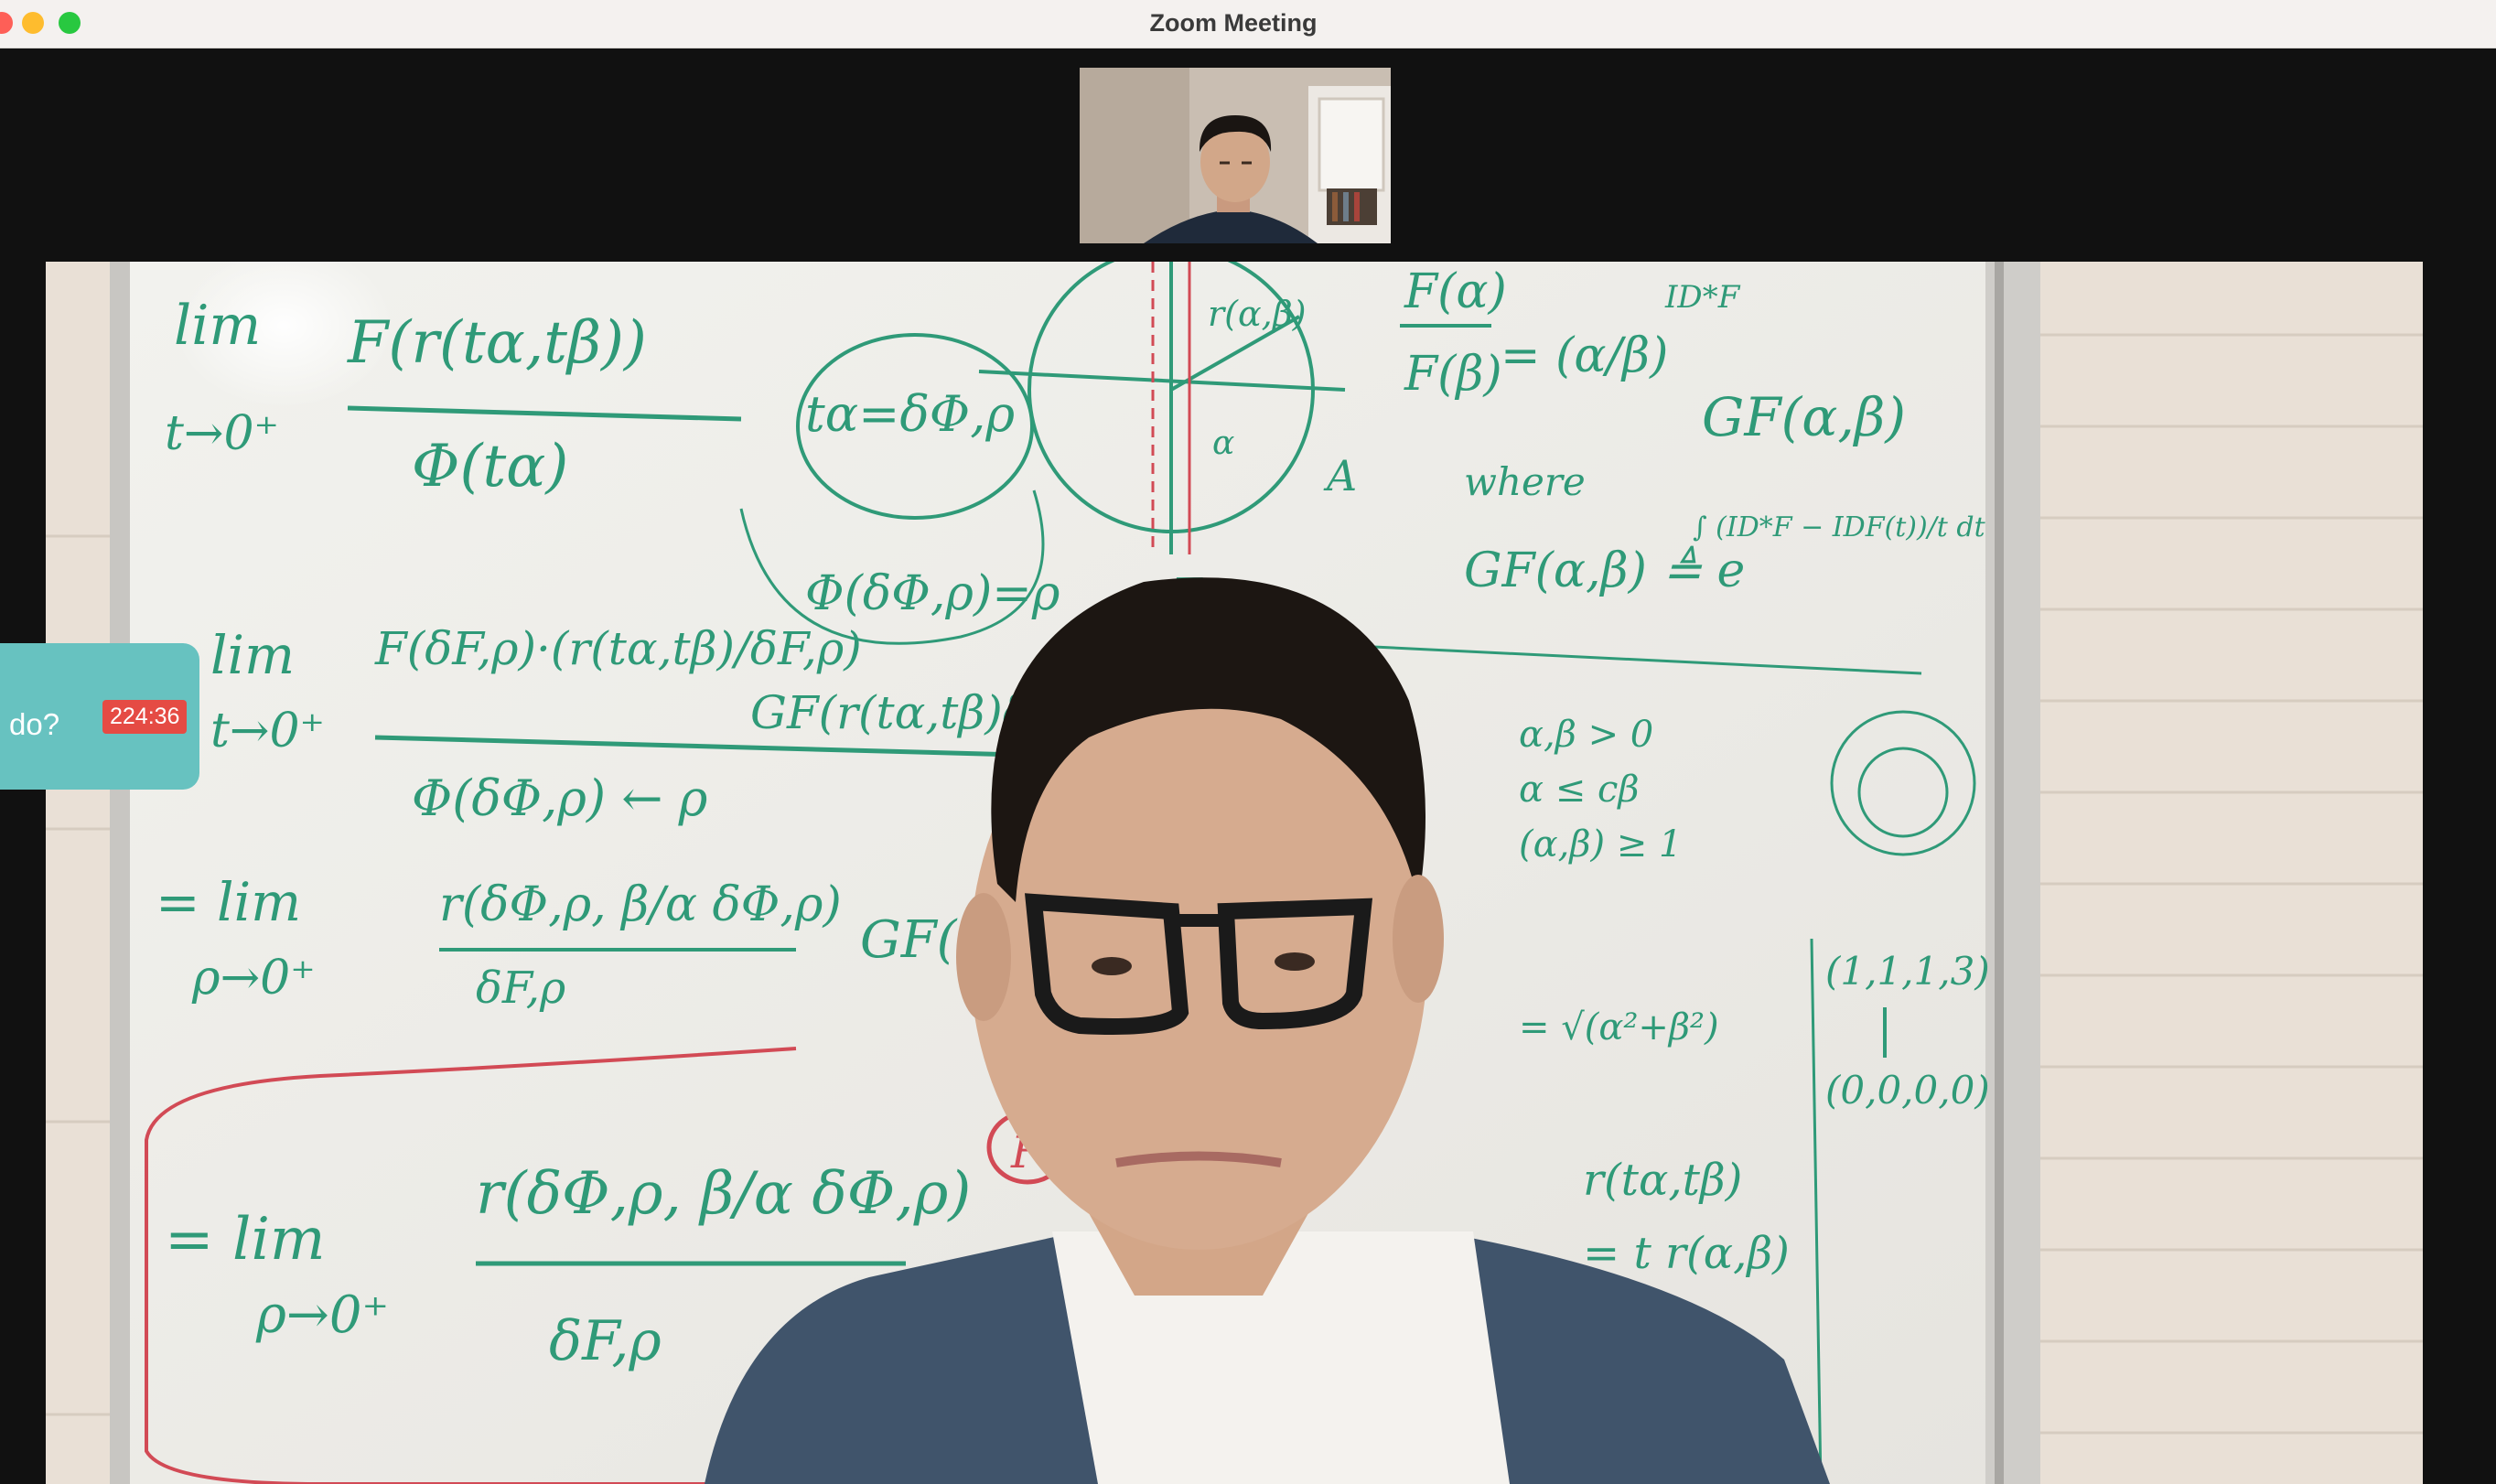 Image resolution: width=2496 pixels, height=1484 pixels. What do you see at coordinates (1586, 735) in the screenshot?
I see `svg-text: α,β > 0` at bounding box center [1586, 735].